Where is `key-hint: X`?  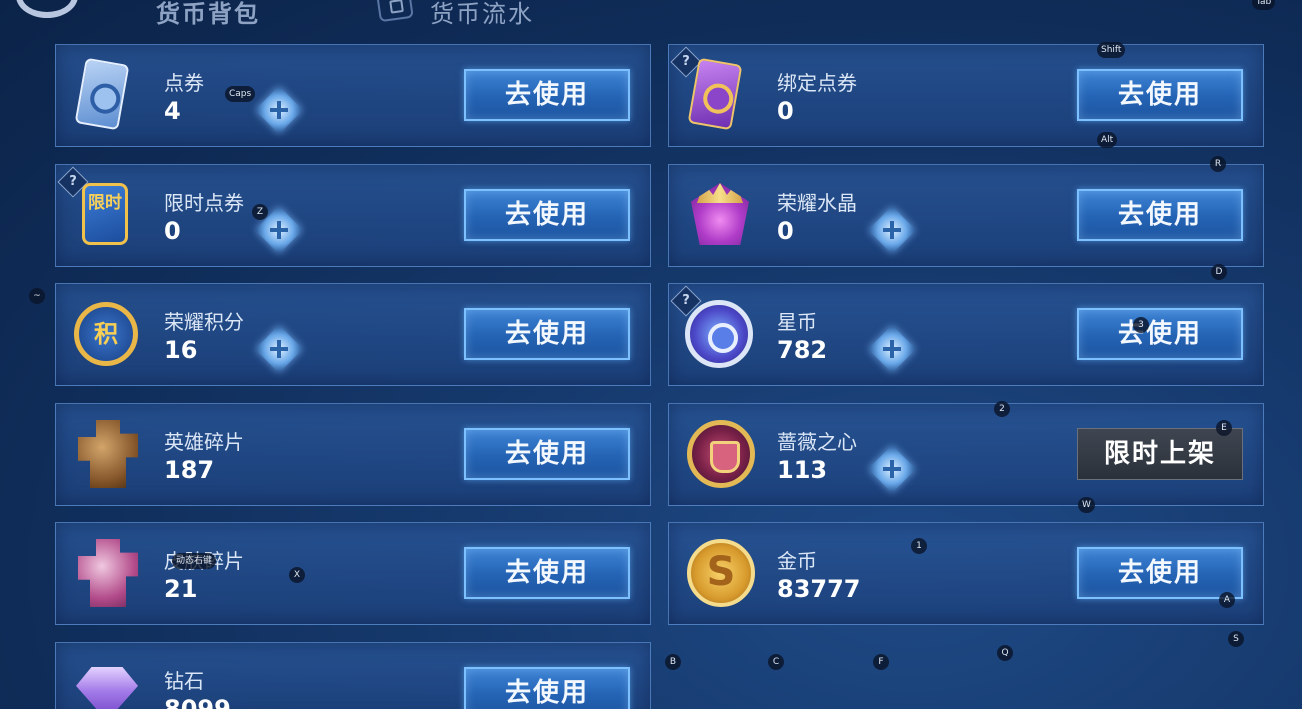
key-hint: X is located at coordinates (297, 575).